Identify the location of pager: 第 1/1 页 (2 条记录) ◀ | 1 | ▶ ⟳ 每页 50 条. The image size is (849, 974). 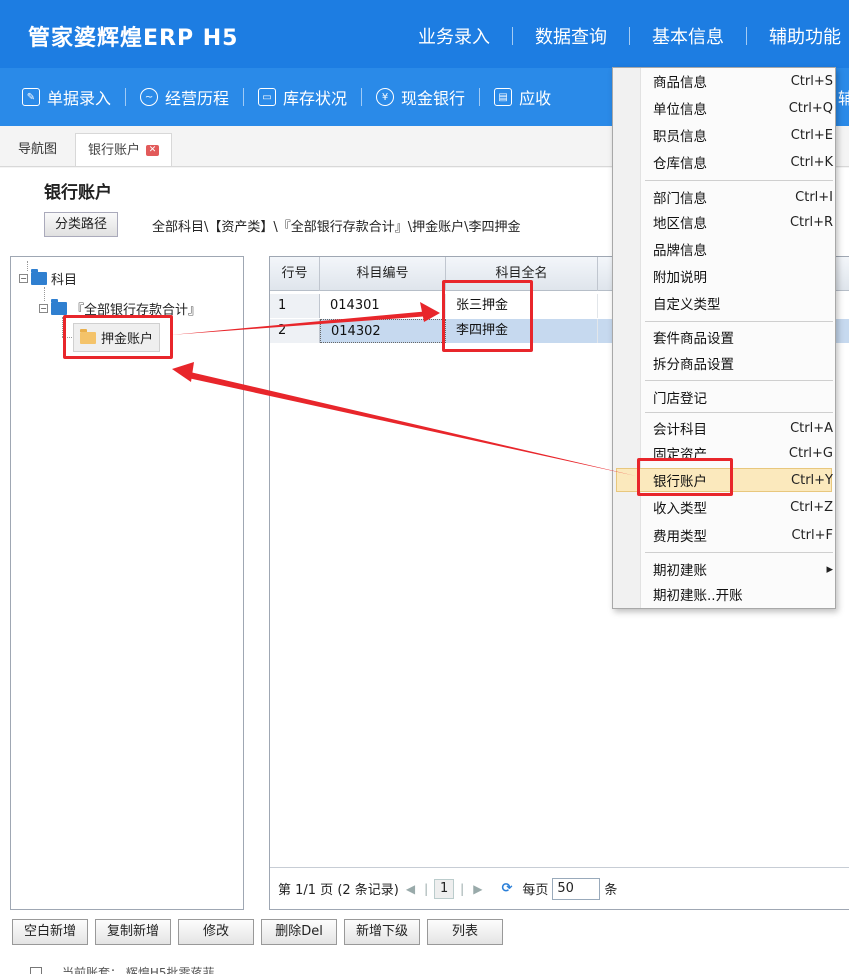
(559, 888).